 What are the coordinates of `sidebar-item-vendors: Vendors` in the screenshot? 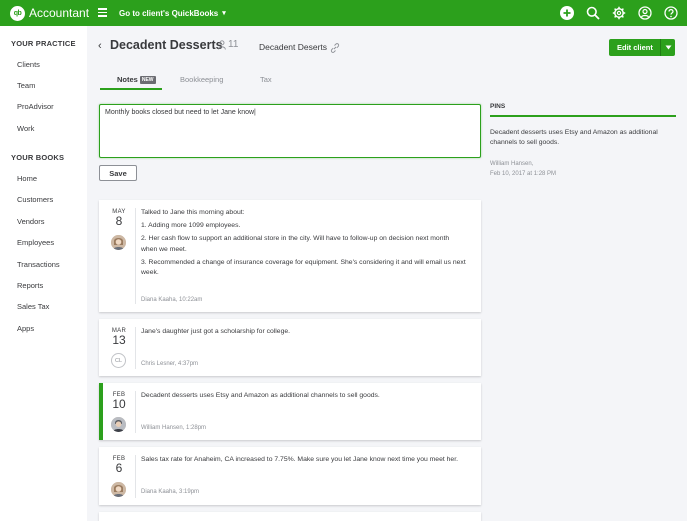 It's located at (31, 221).